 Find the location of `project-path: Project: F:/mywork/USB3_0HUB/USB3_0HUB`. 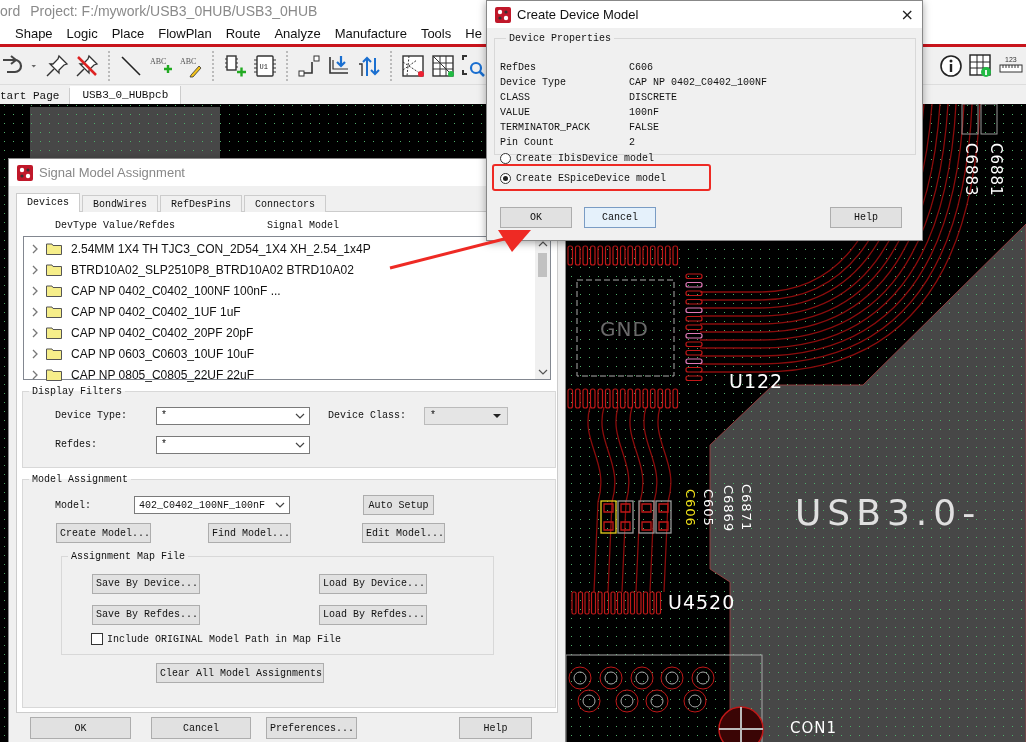

project-path: Project: F:/mywork/USB3_0HUB/USB3_0HUB is located at coordinates (174, 11).